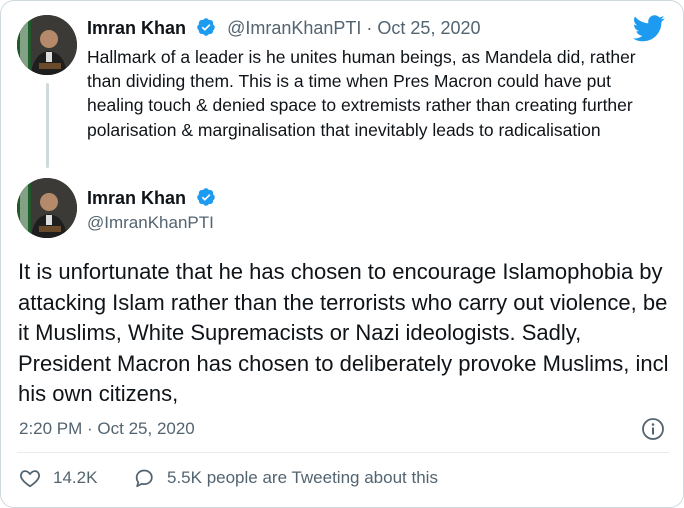 The image size is (684, 508). I want to click on divider, so click(343, 452).